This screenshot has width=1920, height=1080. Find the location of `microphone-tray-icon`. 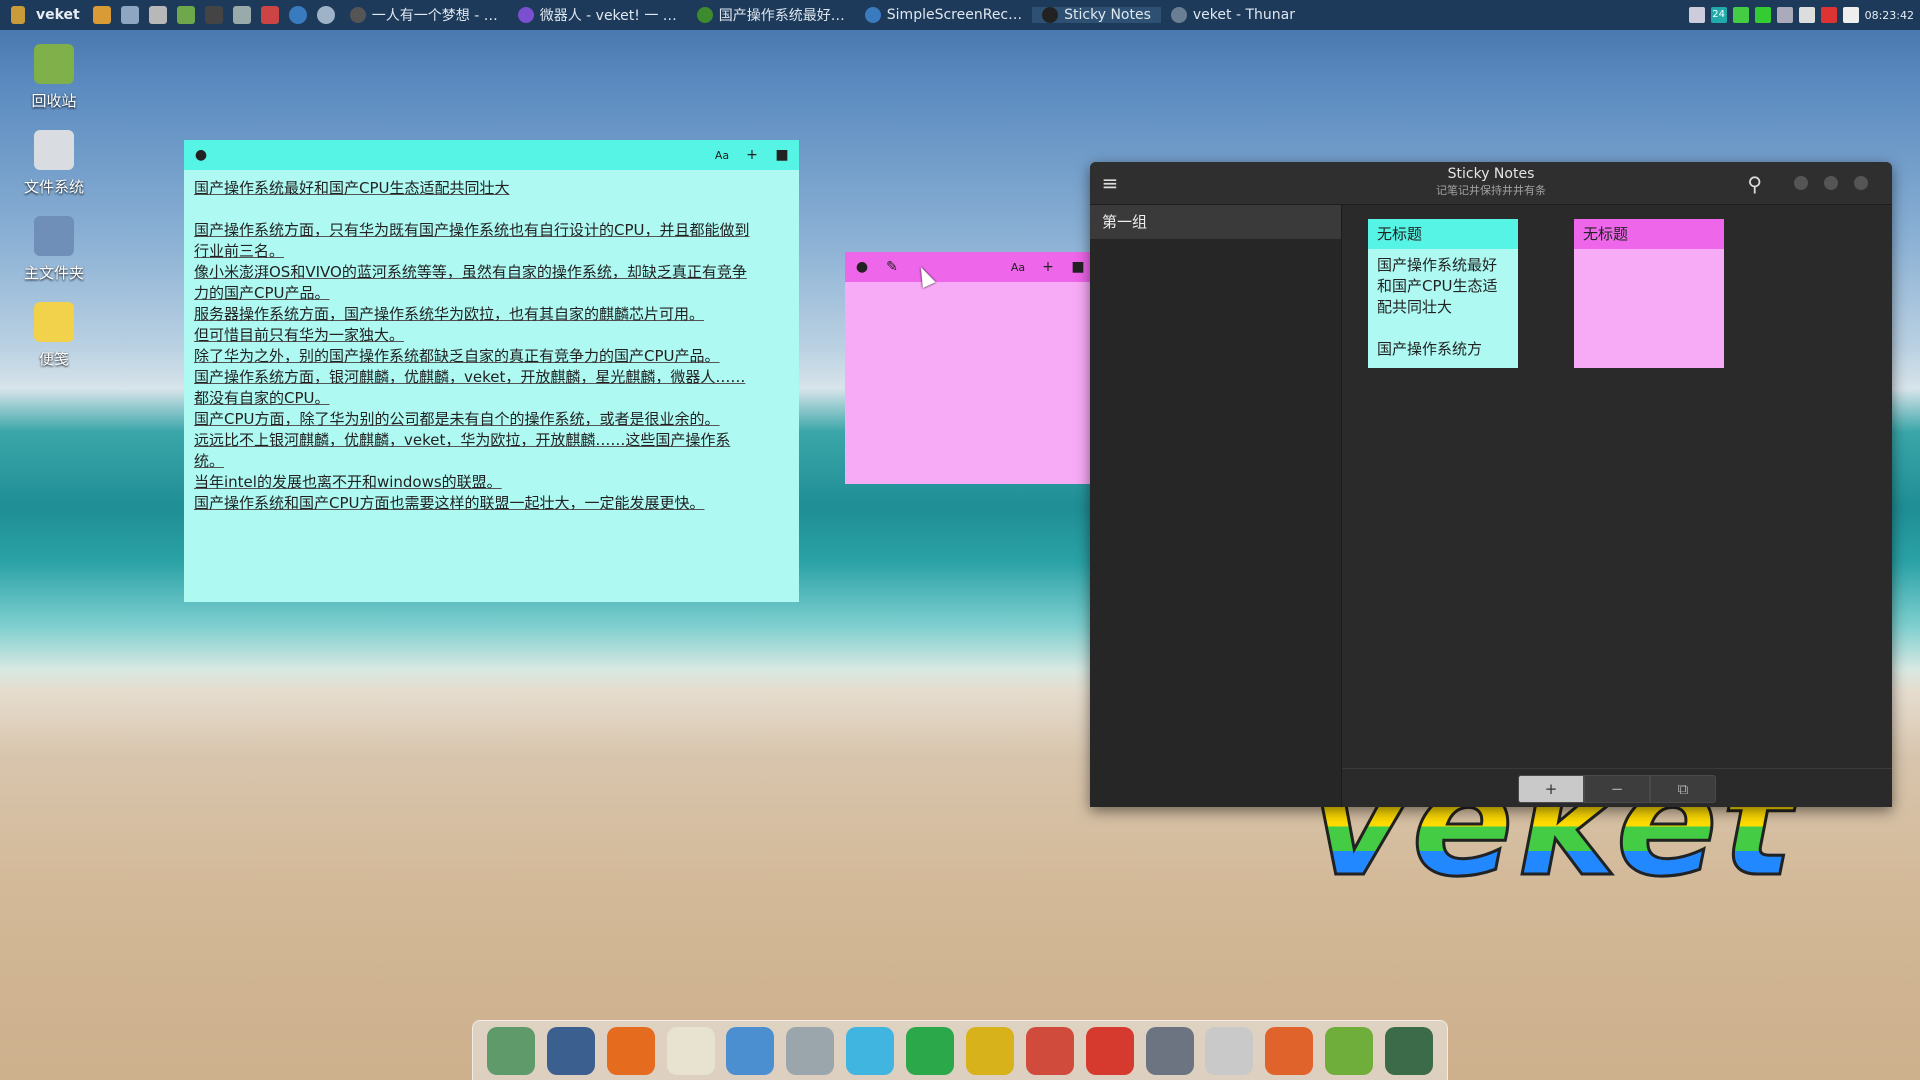

microphone-tray-icon is located at coordinates (1828, 15).